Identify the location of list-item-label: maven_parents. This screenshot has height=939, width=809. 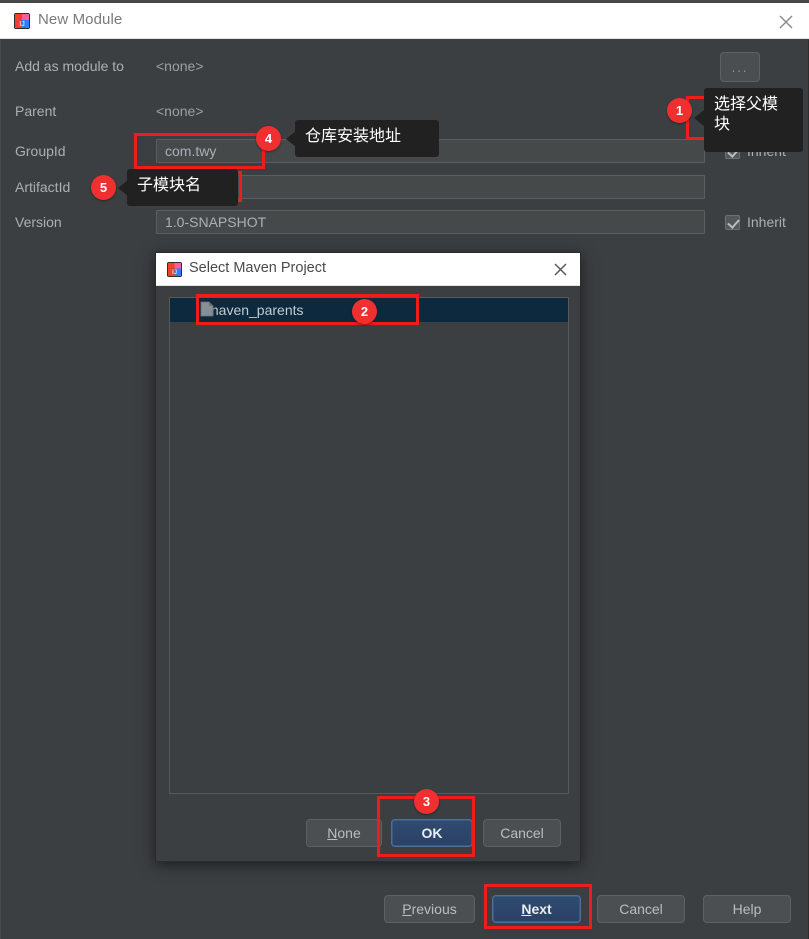
(255, 310).